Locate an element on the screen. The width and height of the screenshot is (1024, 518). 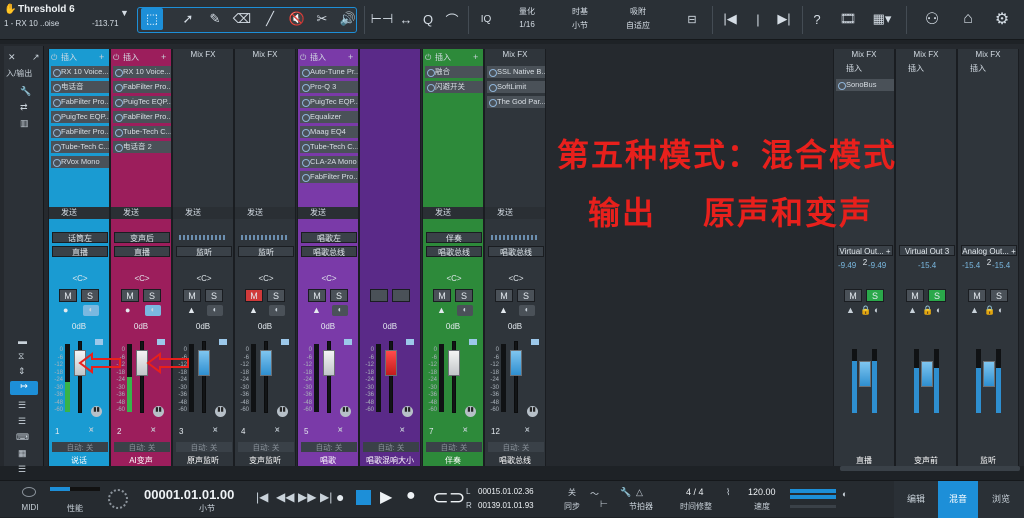
input-route: 伴奏 is located at coordinates (454, 237).